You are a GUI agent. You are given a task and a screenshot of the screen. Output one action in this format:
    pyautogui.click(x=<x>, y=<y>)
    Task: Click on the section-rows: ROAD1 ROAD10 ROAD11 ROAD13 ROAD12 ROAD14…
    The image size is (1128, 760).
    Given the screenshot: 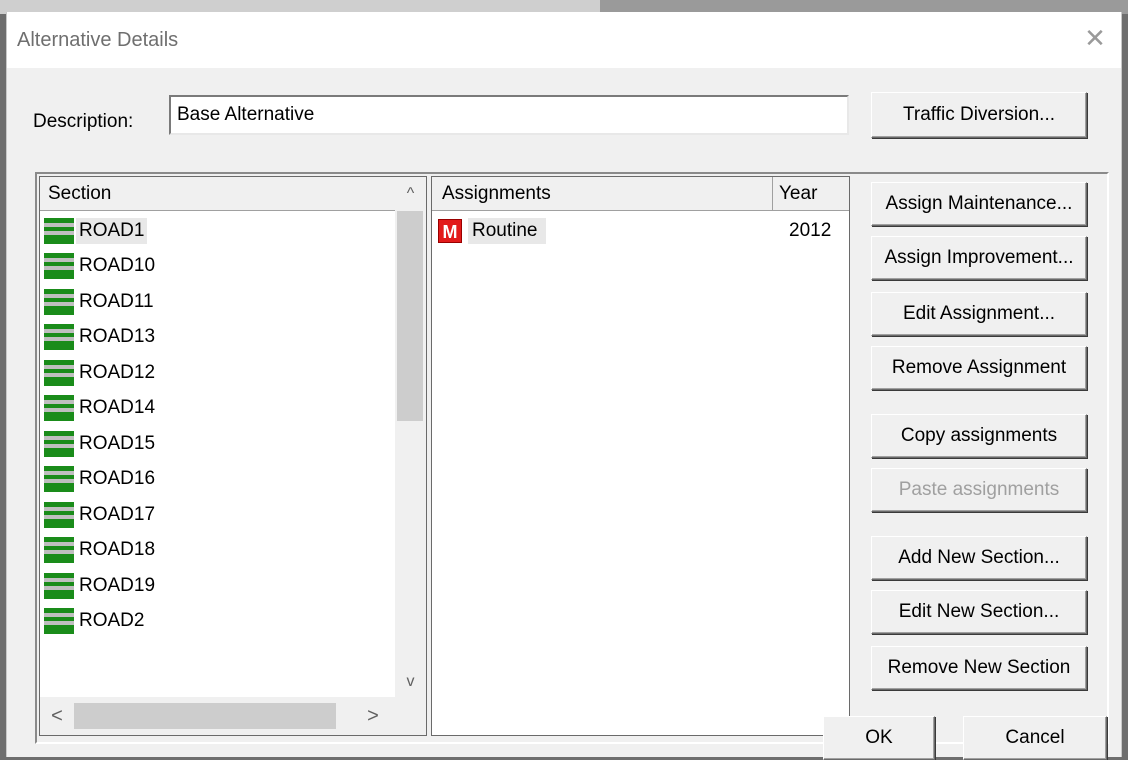 What is the action you would take?
    pyautogui.click(x=101, y=426)
    